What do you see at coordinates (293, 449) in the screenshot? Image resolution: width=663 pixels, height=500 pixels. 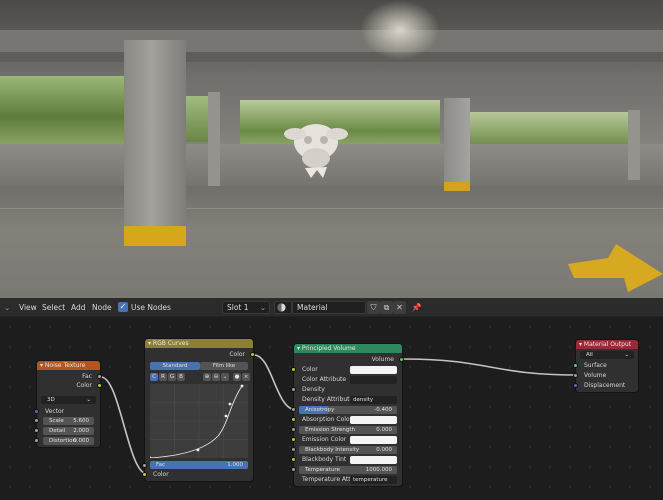 I see `volume-blackbody-intensity-socket` at bounding box center [293, 449].